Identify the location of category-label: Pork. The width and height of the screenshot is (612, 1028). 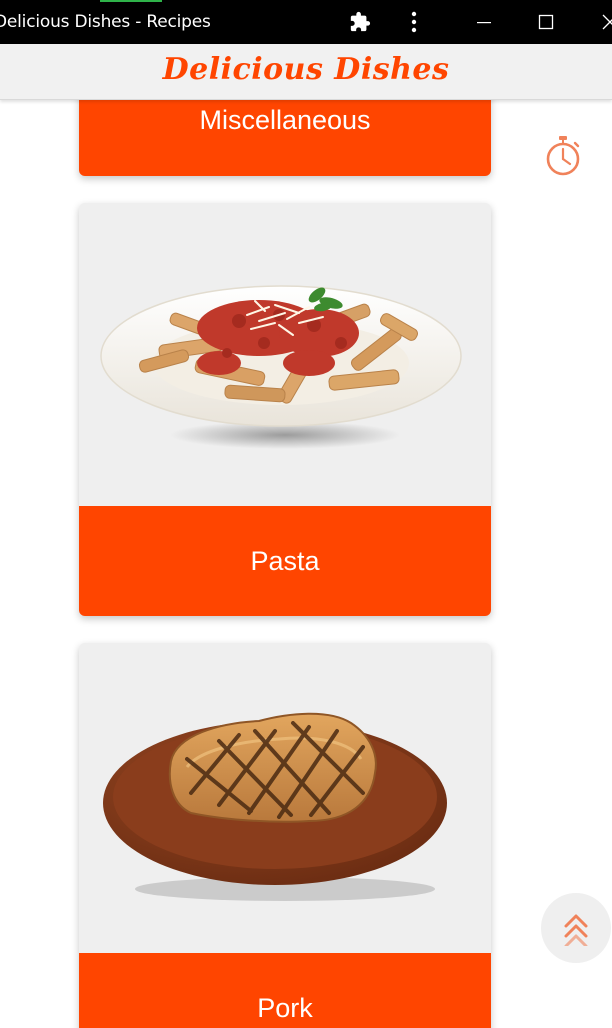
(285, 1008).